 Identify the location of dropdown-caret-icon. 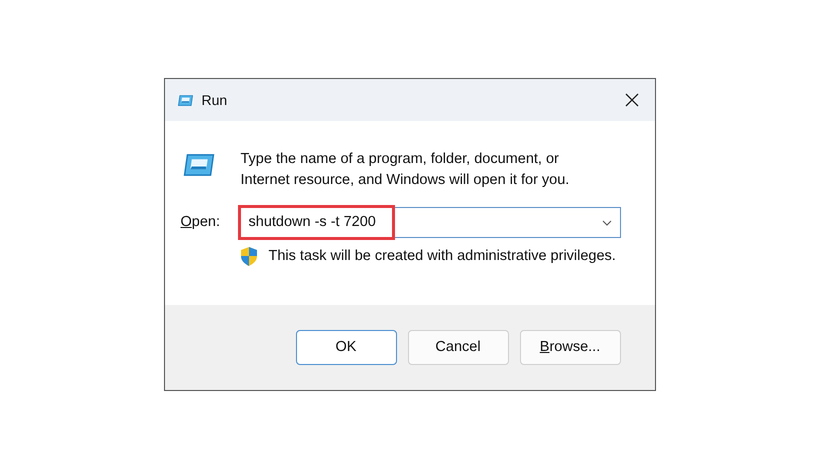
(607, 223).